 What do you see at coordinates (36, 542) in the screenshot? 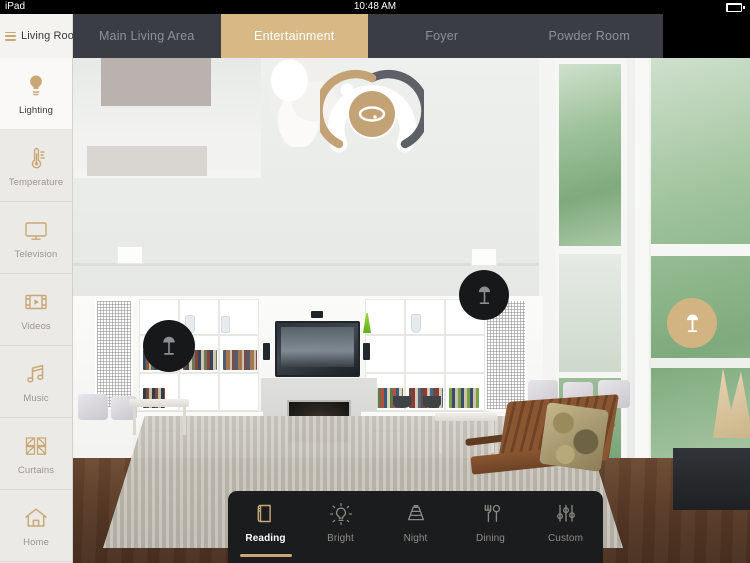
I see `sidebar-item-label: Home` at bounding box center [36, 542].